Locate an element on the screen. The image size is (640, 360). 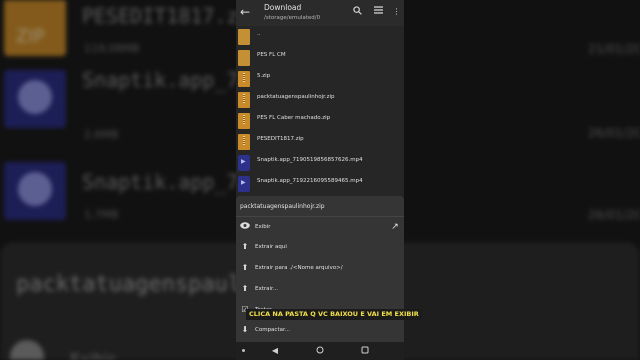
sheet-title: packtatuagenspaulinhojr.zip is located at coordinates (282, 206).